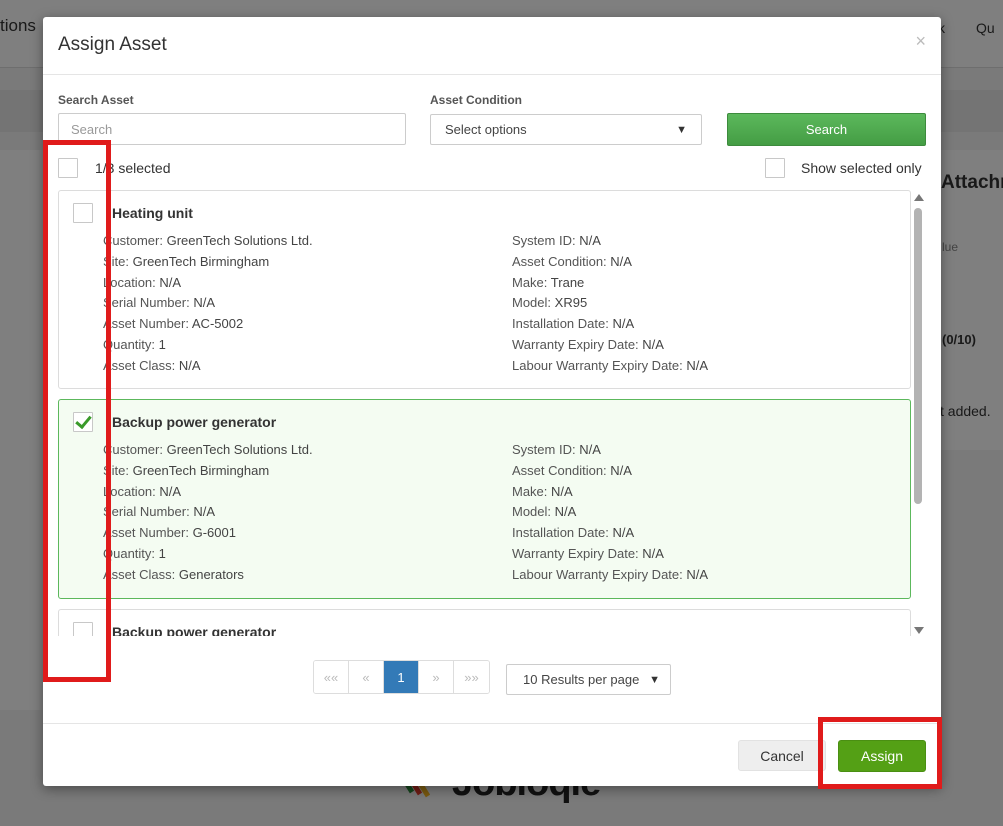  I want to click on asset-name: Backup power generator, so click(194, 630).